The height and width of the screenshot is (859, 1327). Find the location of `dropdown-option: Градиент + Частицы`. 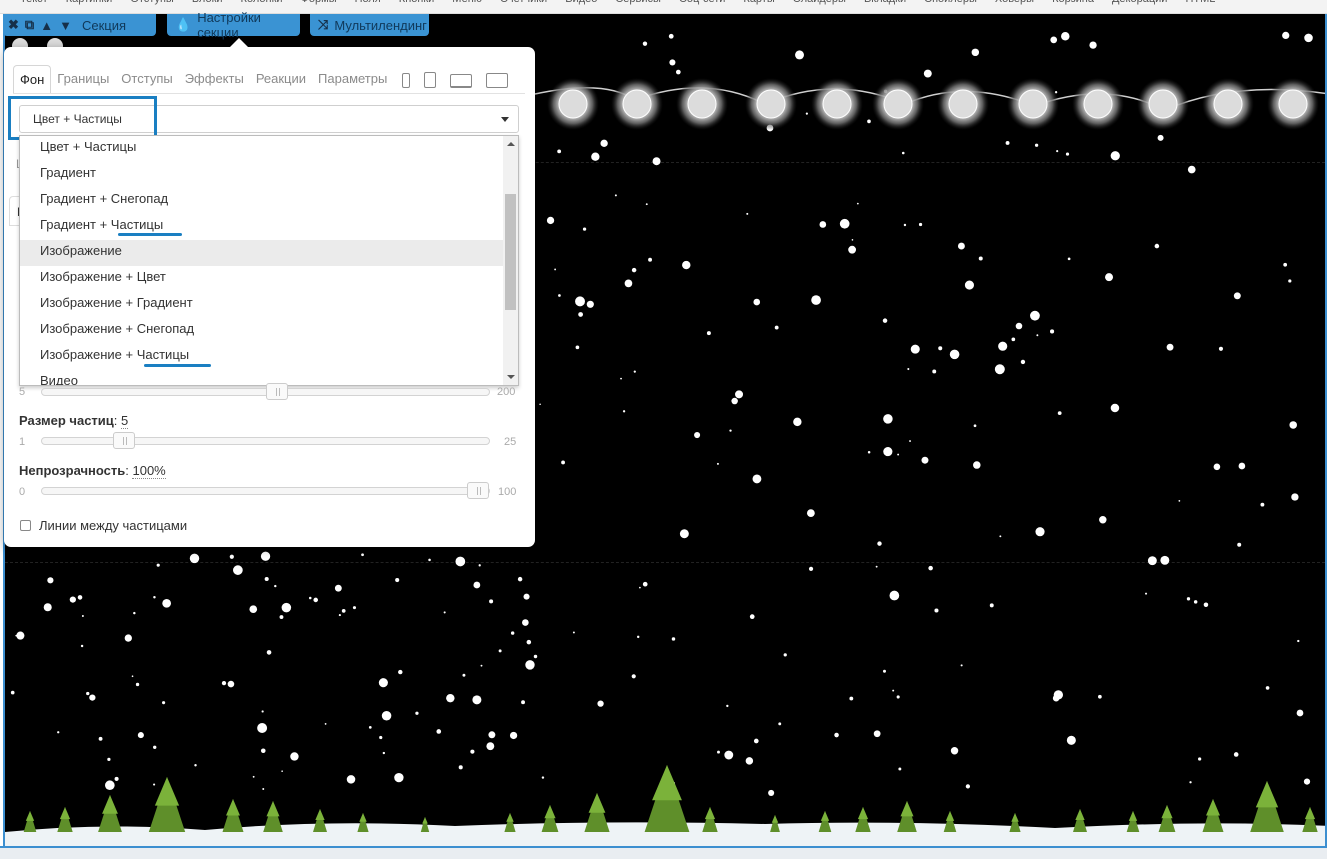

dropdown-option: Градиент + Частицы is located at coordinates (269, 227).